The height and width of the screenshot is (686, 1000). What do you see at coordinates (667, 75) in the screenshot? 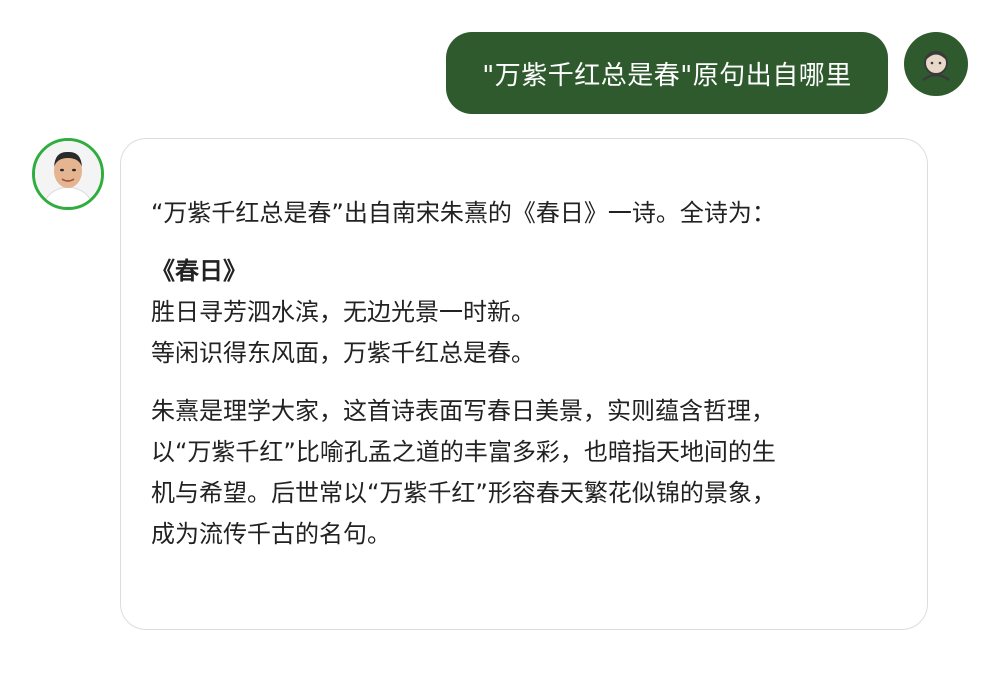
I see `user-message-text: "万紫千红总是春"原句出自哪里` at bounding box center [667, 75].